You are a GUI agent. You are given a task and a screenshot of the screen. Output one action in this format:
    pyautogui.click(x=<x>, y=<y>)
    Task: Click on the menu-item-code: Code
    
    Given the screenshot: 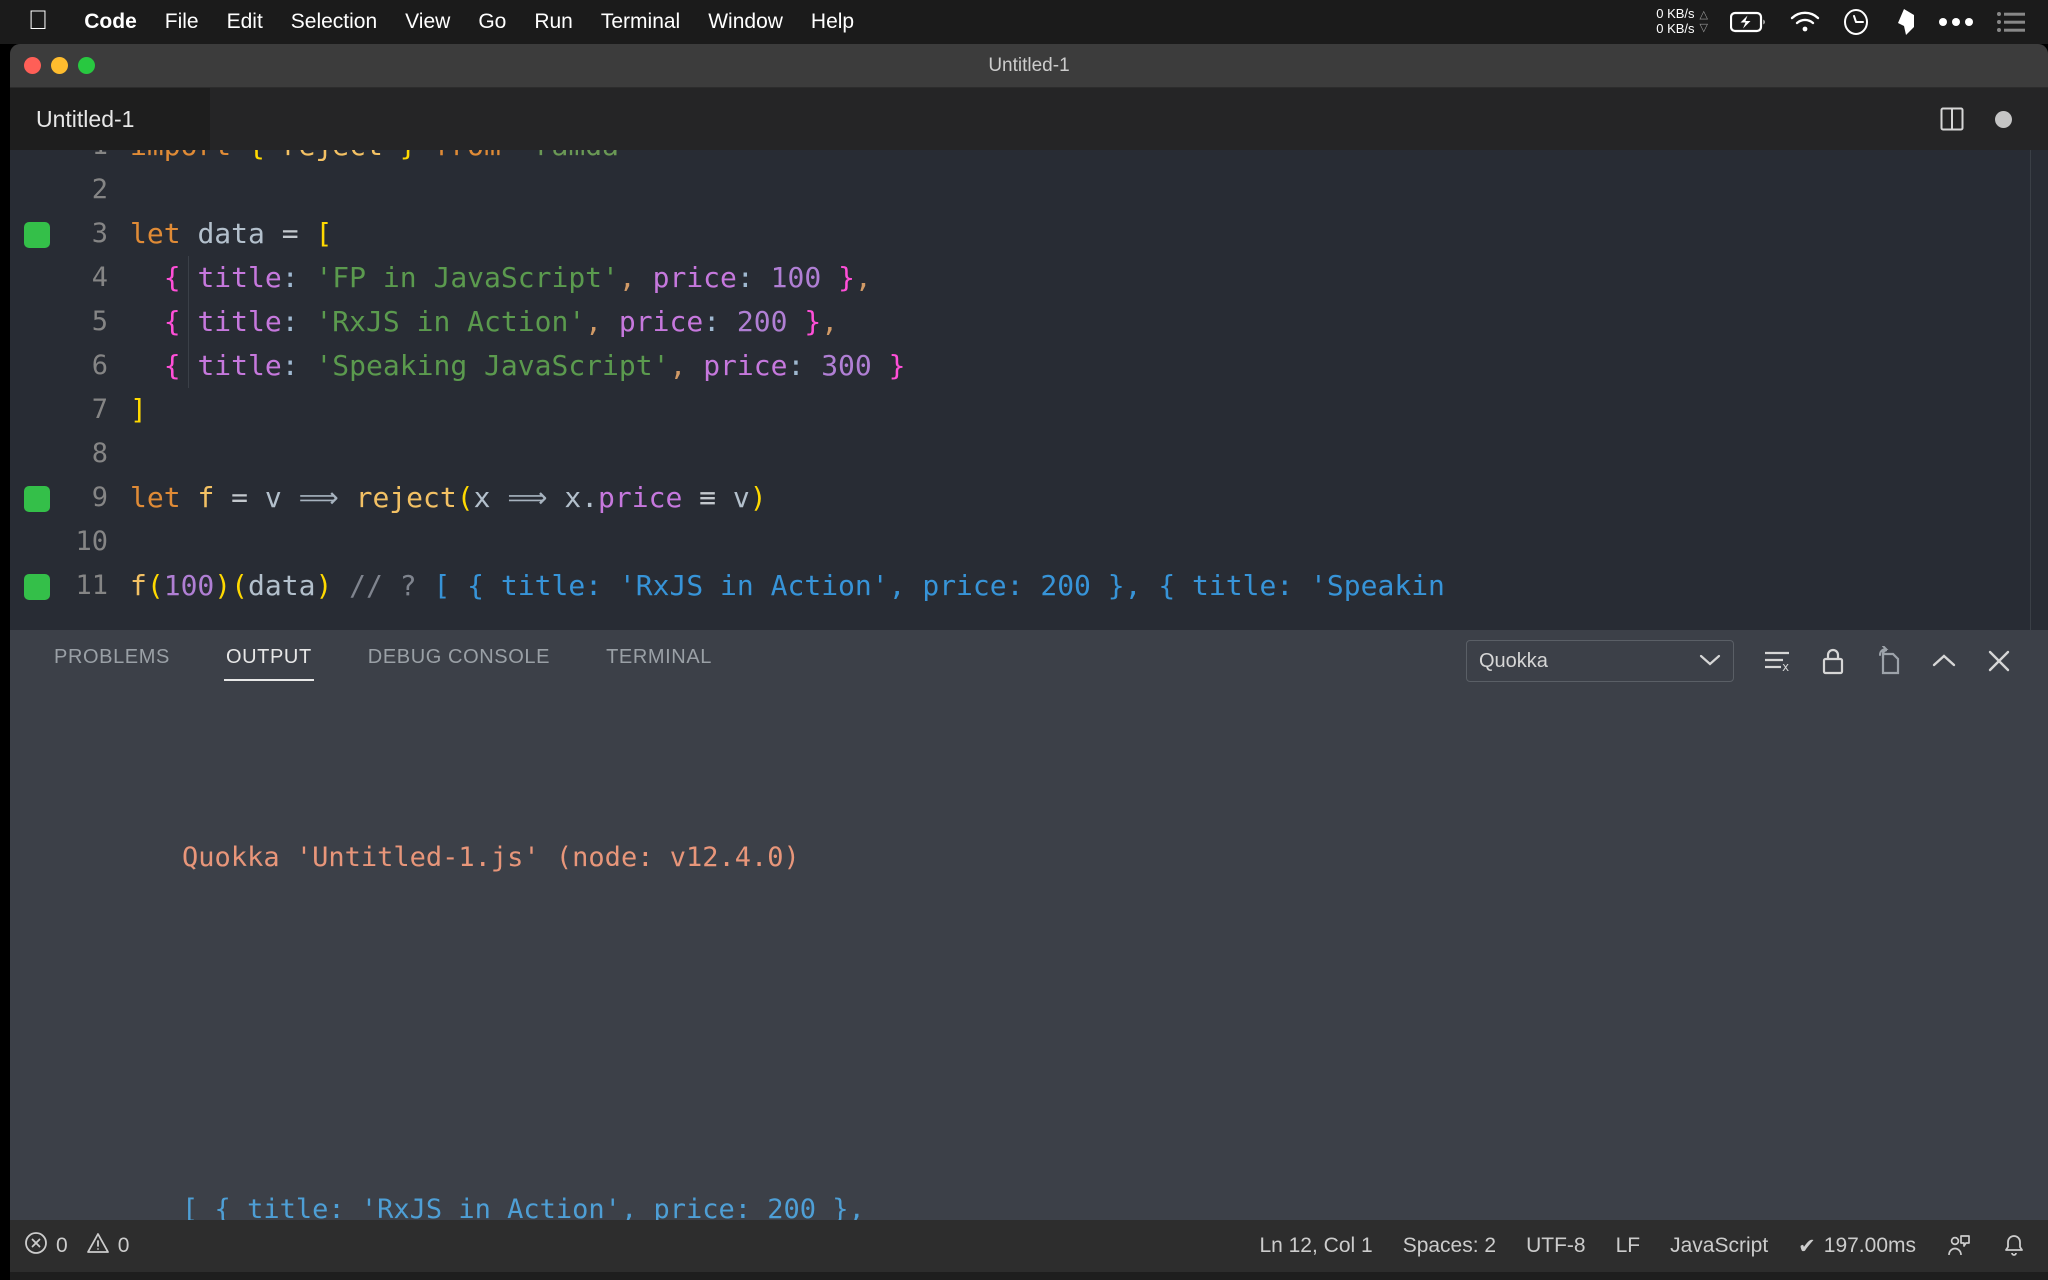 What is the action you would take?
    pyautogui.click(x=110, y=22)
    